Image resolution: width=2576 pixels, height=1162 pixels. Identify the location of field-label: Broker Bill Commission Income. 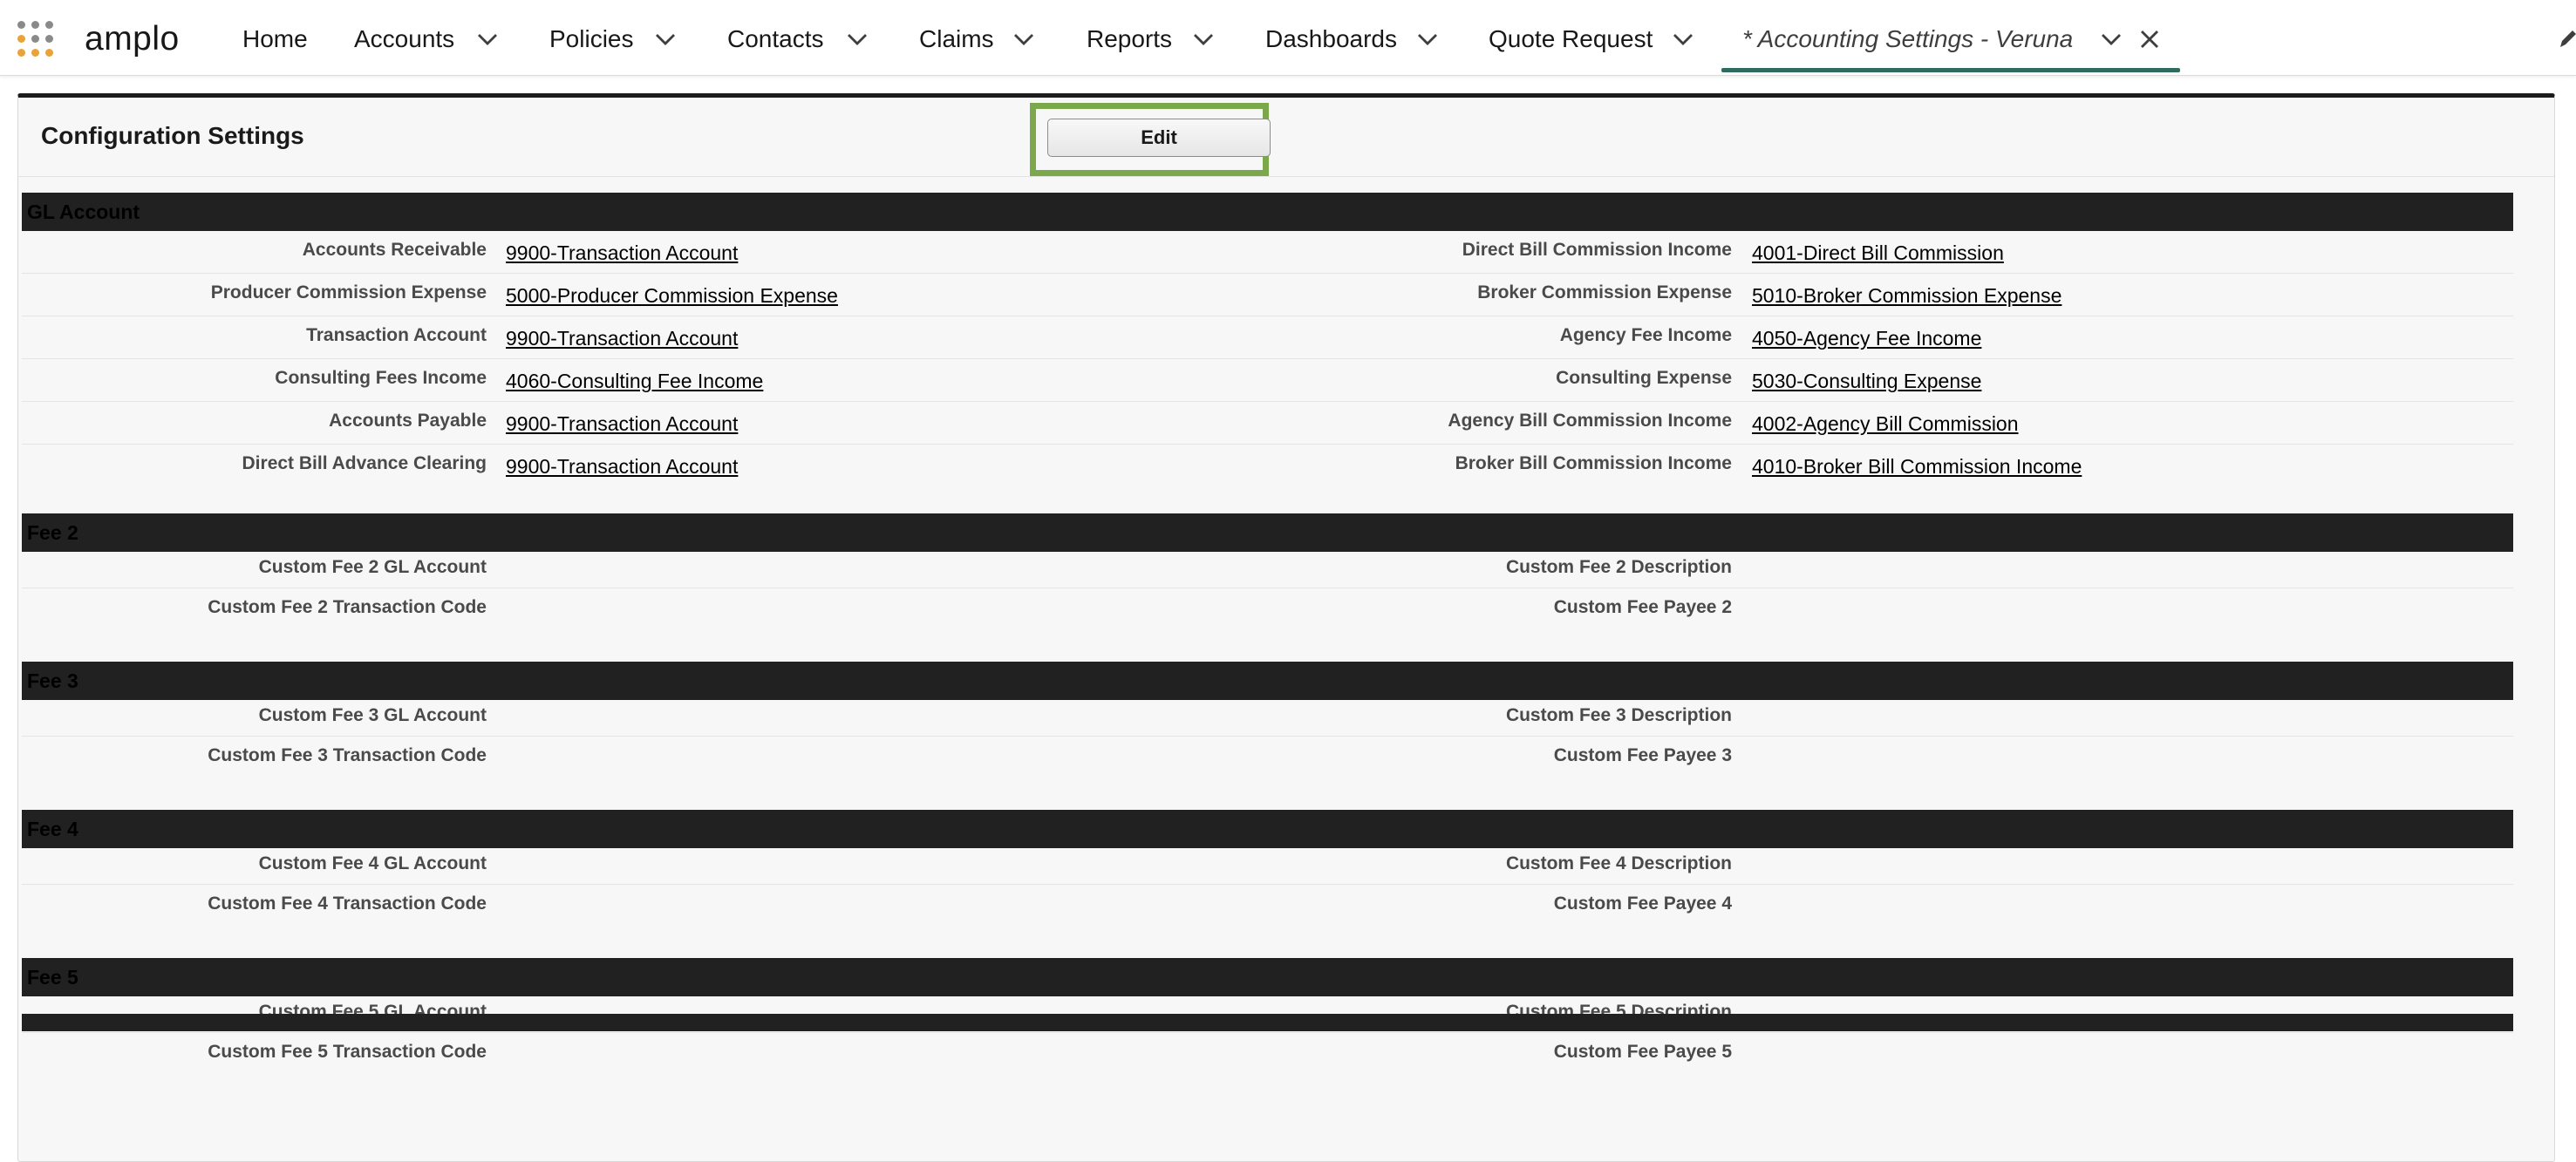
(1594, 463).